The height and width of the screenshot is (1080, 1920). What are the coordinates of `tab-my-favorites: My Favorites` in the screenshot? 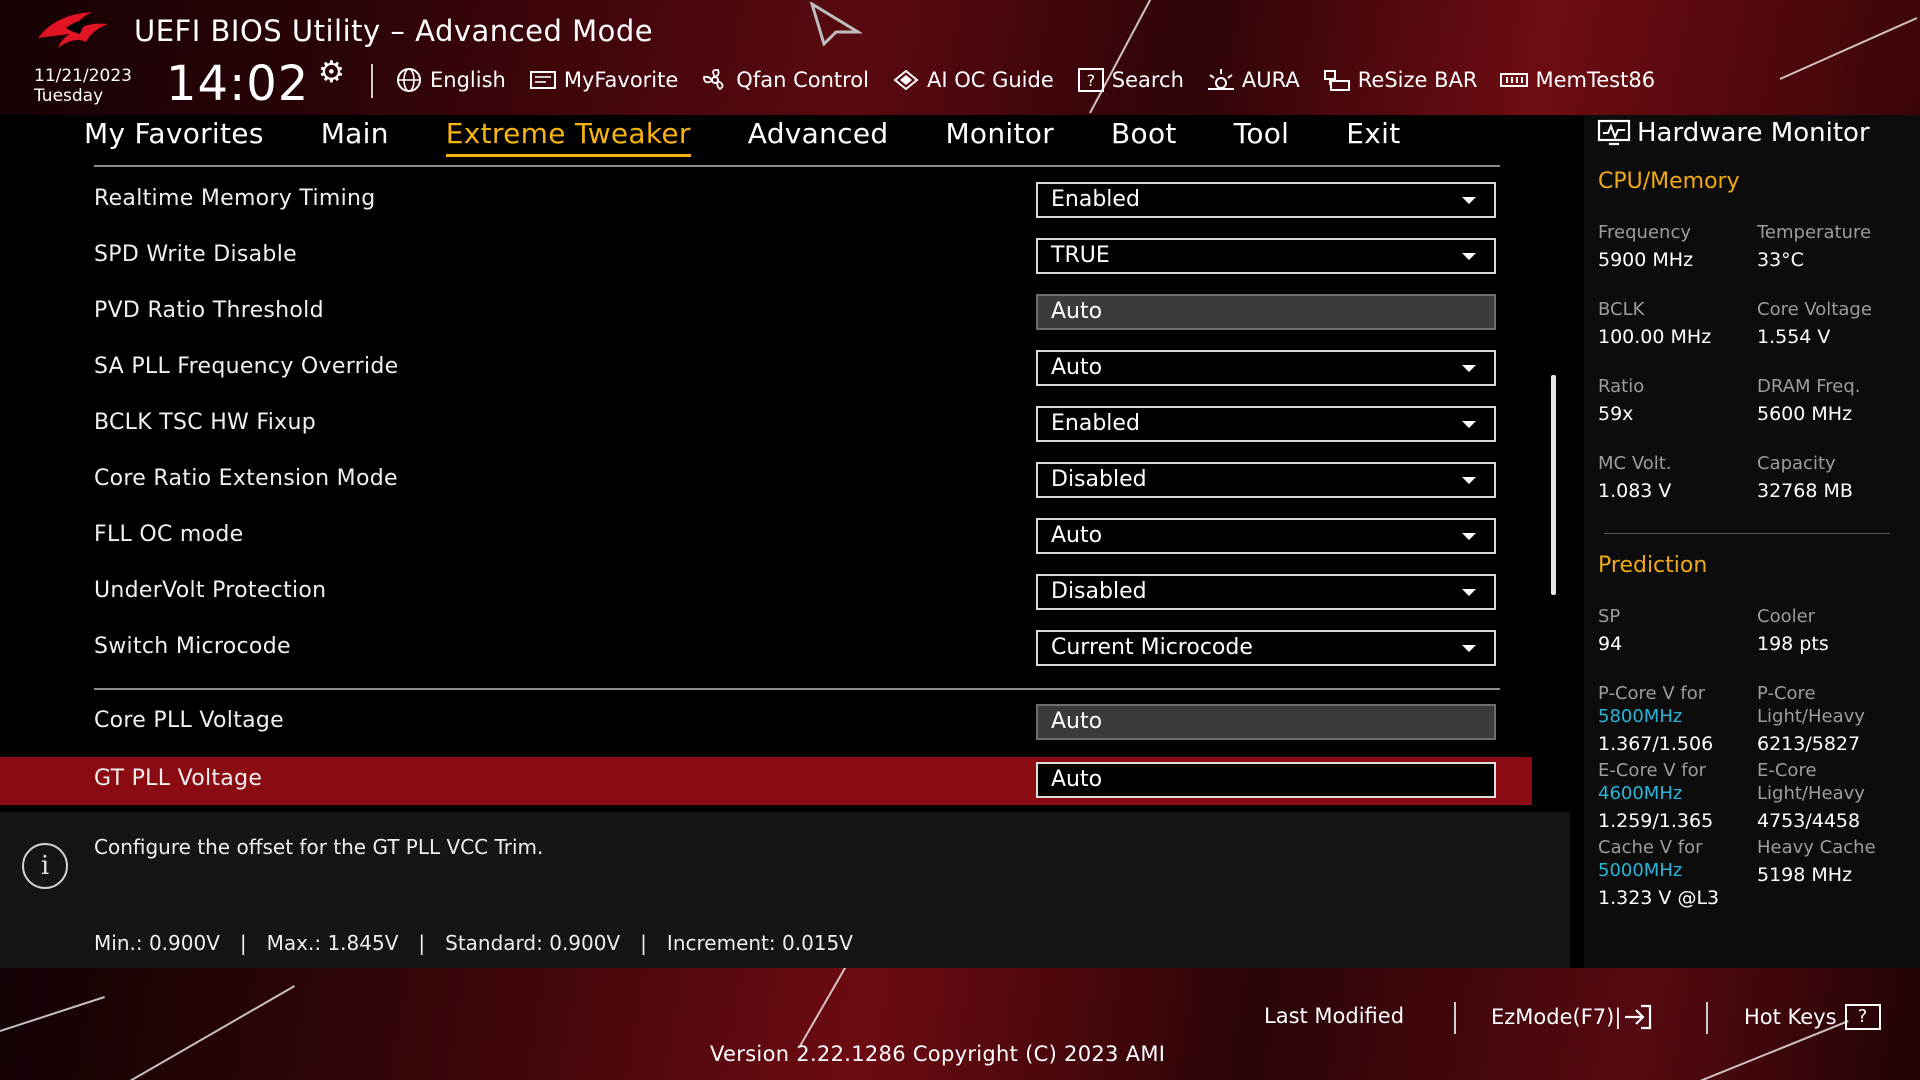 It's located at (174, 137).